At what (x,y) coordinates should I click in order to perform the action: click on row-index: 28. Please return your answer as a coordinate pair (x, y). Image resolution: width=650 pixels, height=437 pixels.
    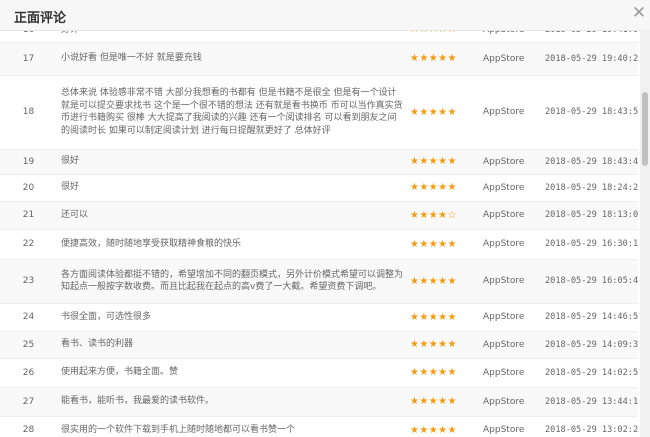
    Looking at the image, I should click on (28, 426).